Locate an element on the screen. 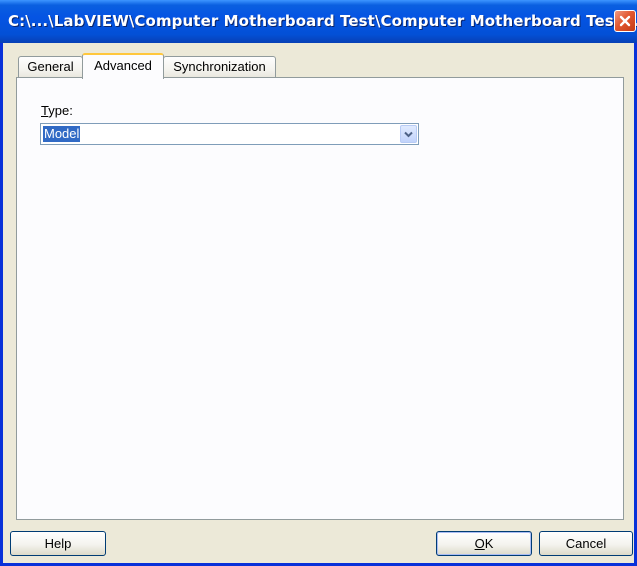 The image size is (637, 566). chevron-down-icon is located at coordinates (408, 134).